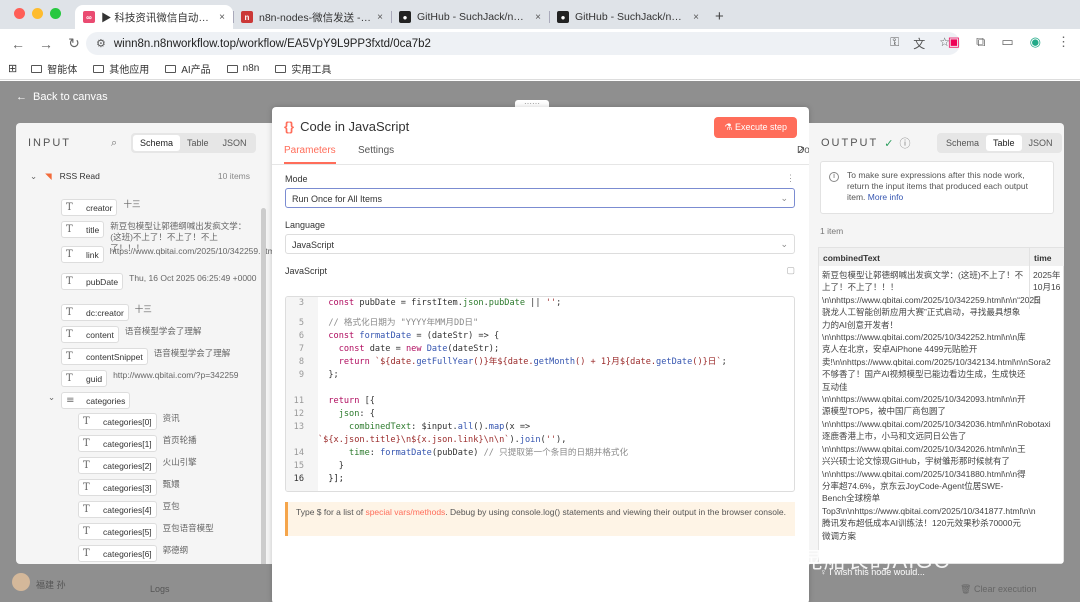 This screenshot has width=1080, height=602. Describe the element at coordinates (117, 465) in the screenshot. I see `field-key: Tcategories[2]` at that location.